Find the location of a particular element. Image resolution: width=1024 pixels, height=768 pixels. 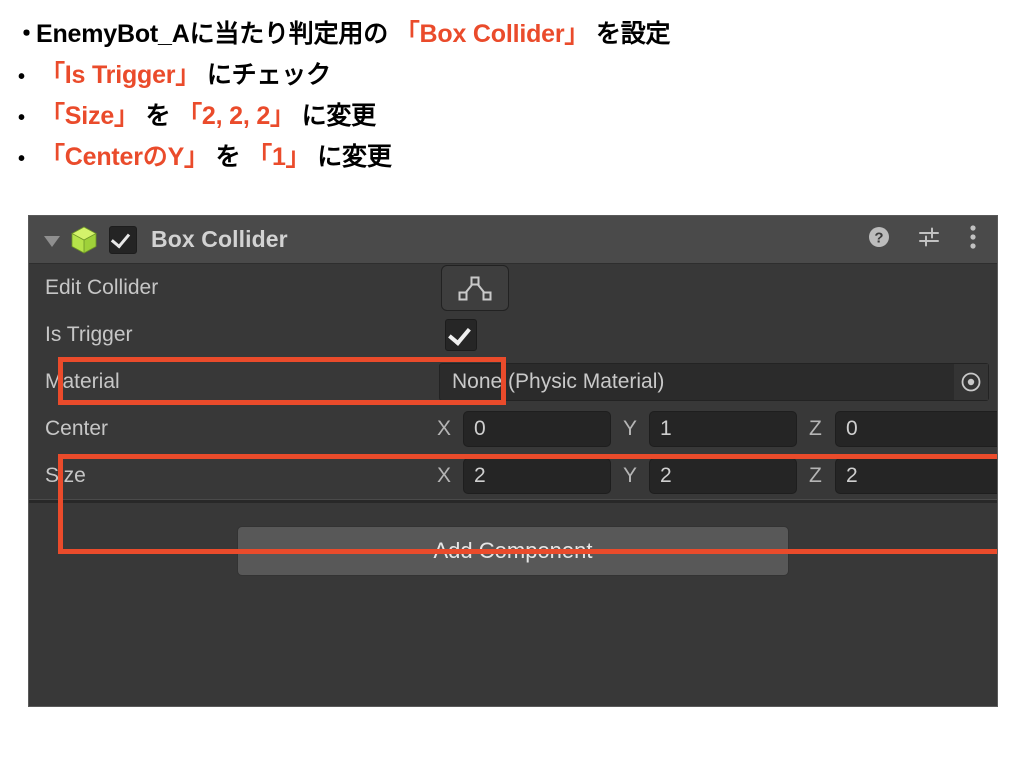

add-component-button: Add Component is located at coordinates (513, 551).